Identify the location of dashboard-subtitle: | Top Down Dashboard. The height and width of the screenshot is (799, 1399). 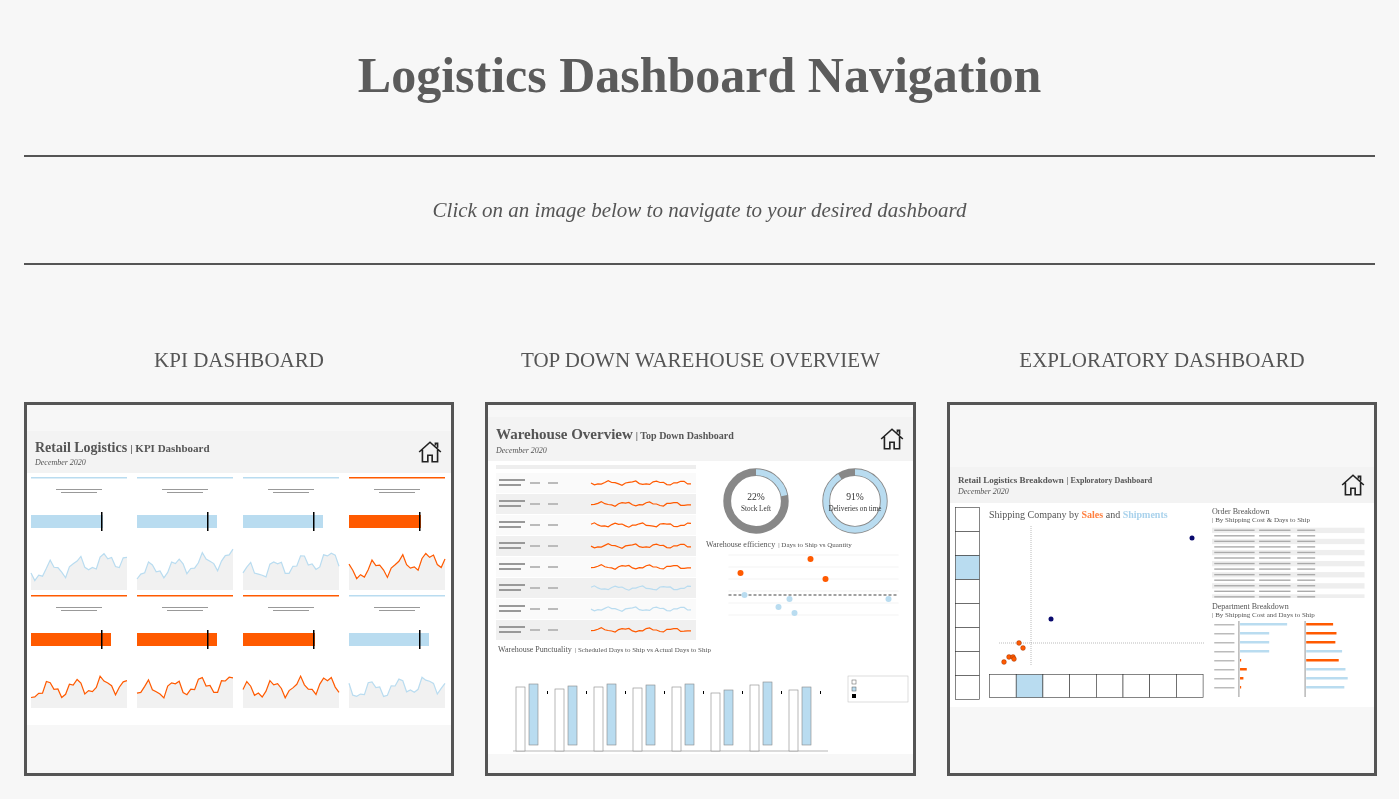
(684, 436).